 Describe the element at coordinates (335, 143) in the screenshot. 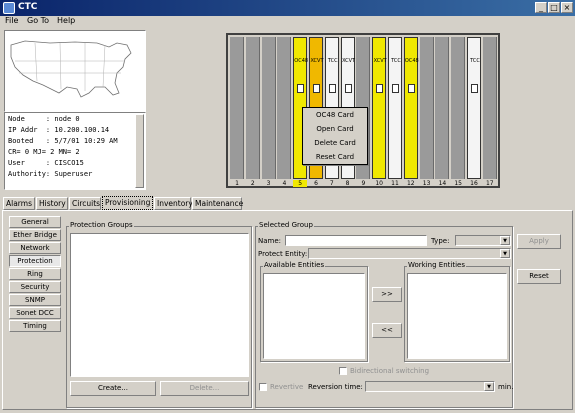

I see `ctx-delete-card: Delete Card` at that location.